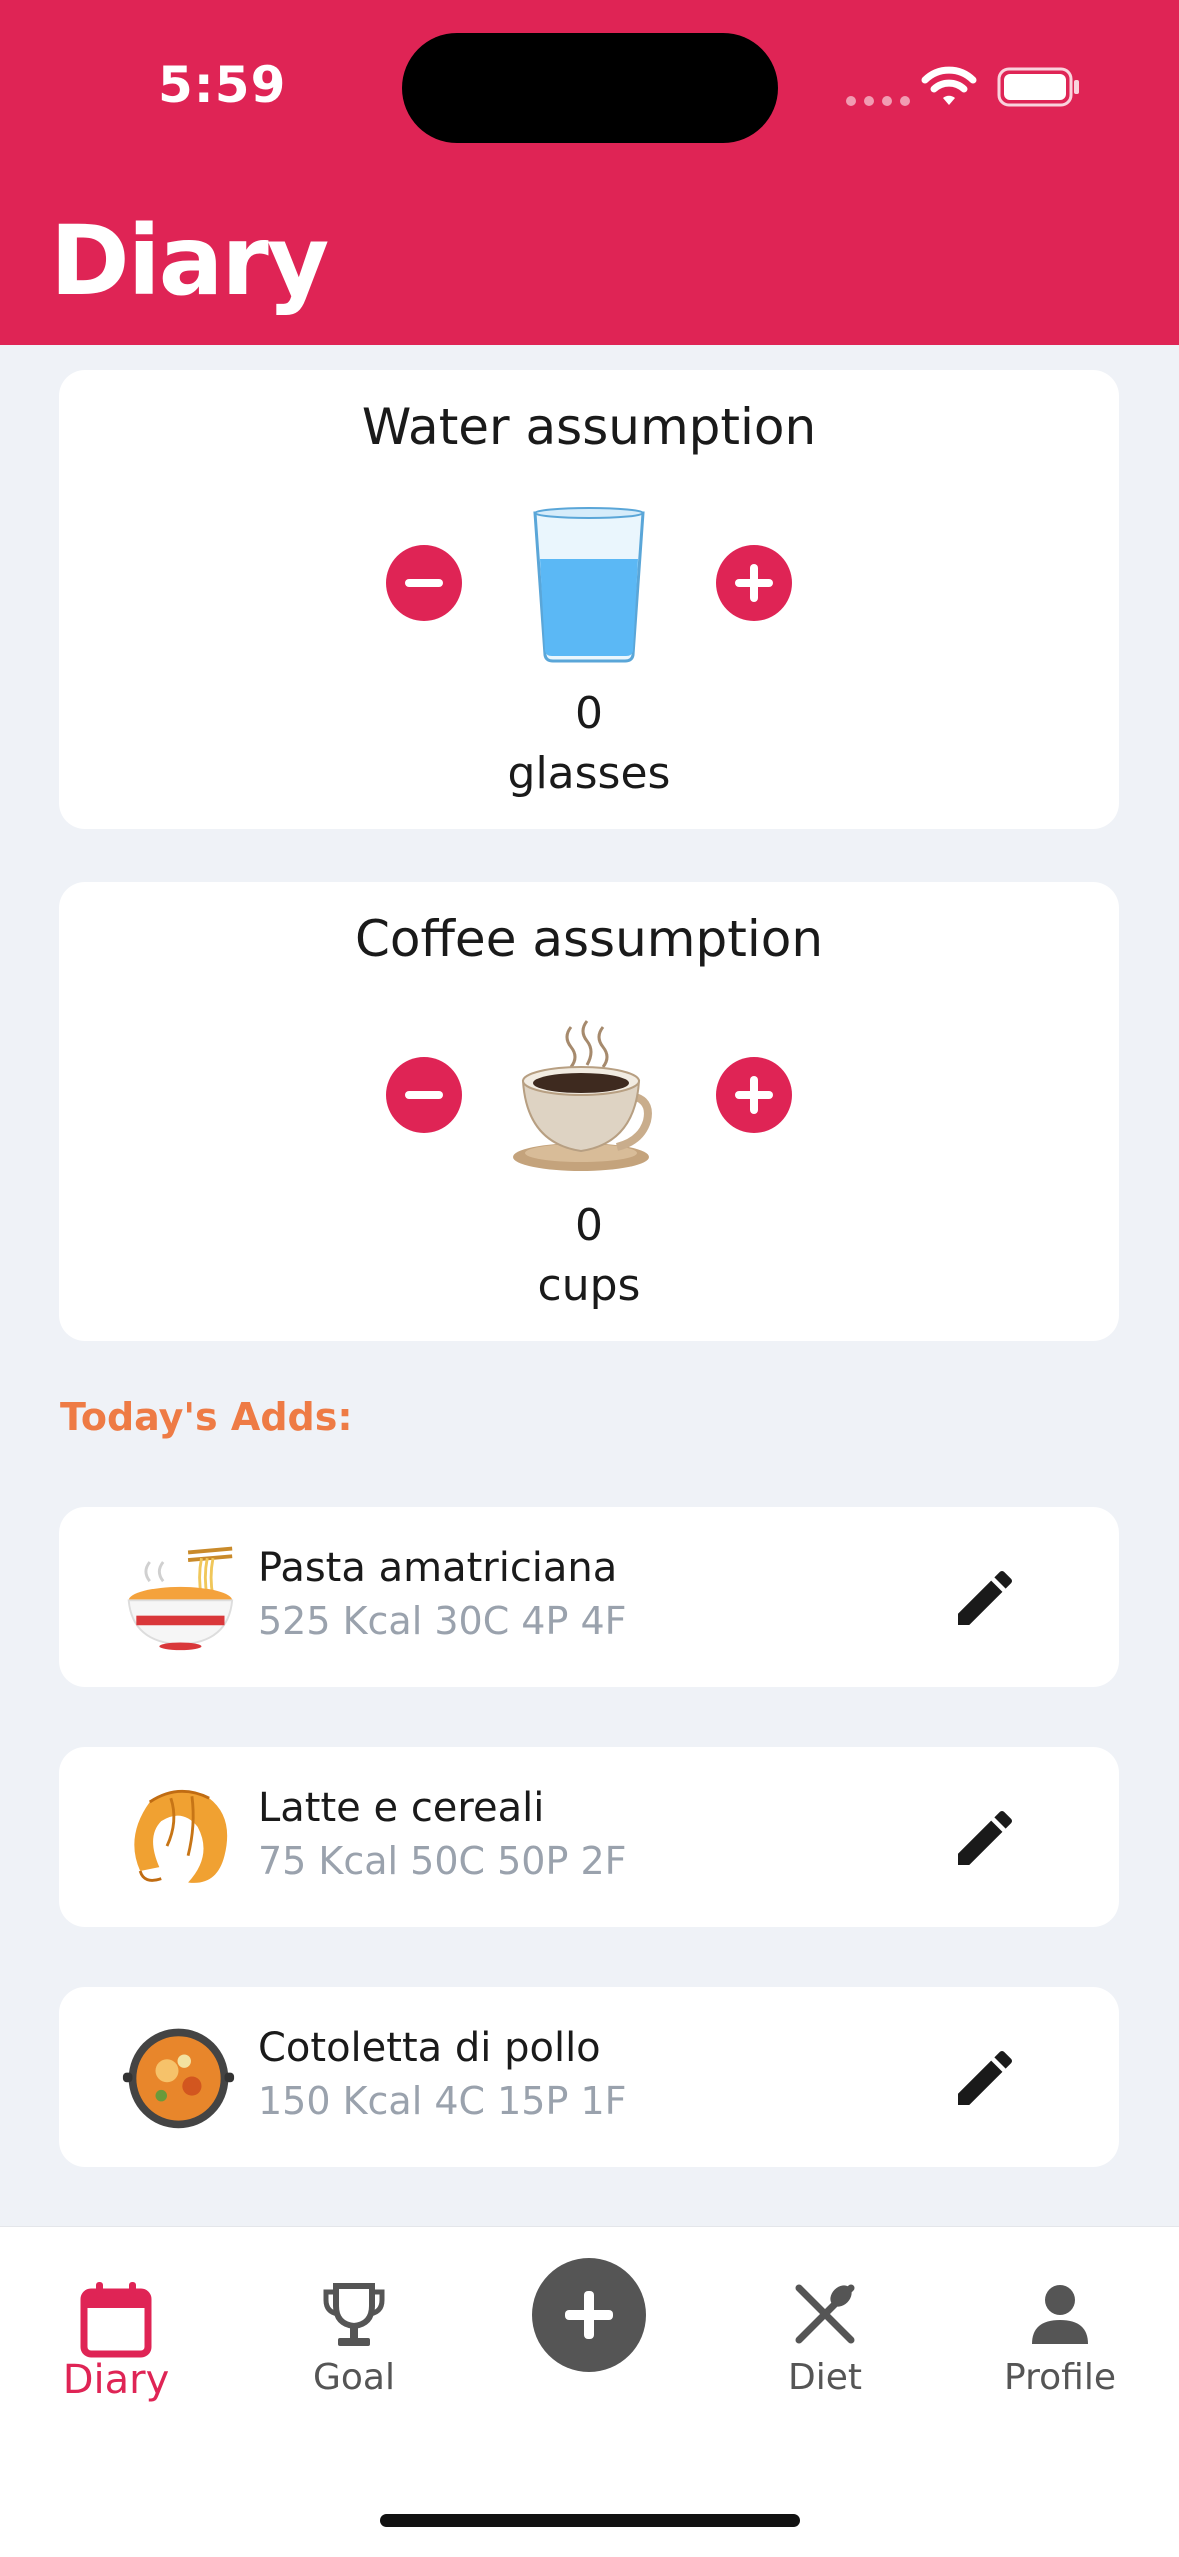  Describe the element at coordinates (590, 2520) in the screenshot. I see `home-indicator` at that location.